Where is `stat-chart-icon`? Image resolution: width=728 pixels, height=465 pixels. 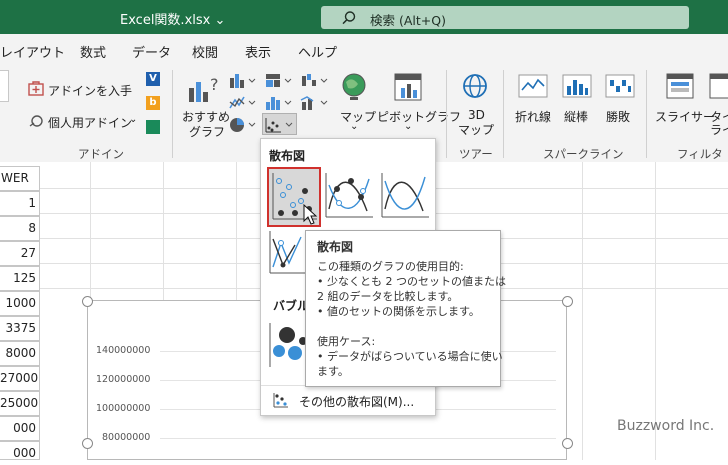 stat-chart-icon is located at coordinates (279, 103).